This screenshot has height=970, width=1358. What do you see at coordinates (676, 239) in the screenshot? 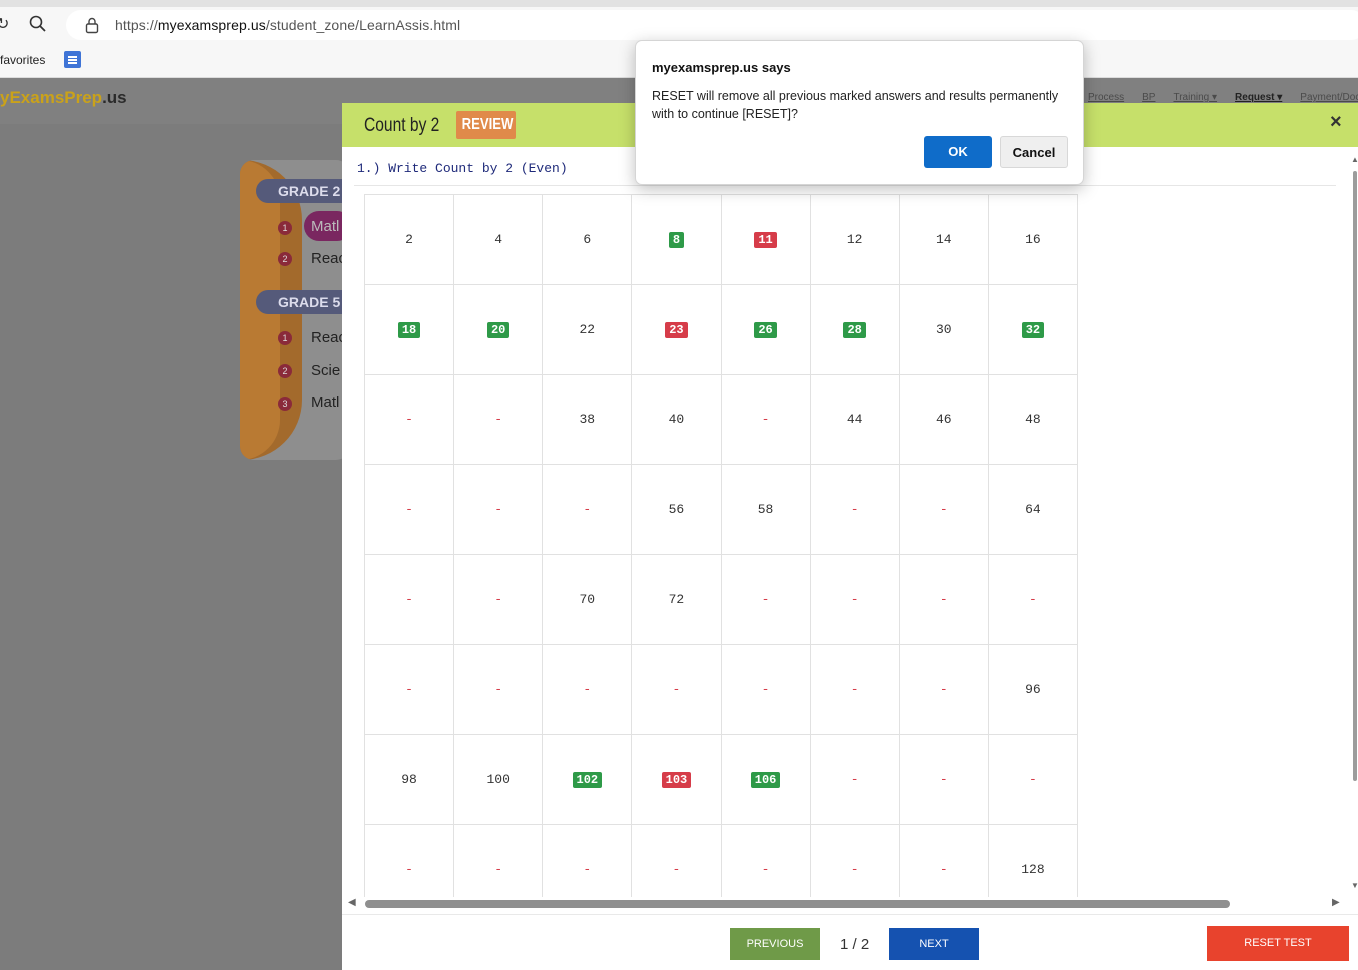
I see `grid-cell: 8` at bounding box center [676, 239].